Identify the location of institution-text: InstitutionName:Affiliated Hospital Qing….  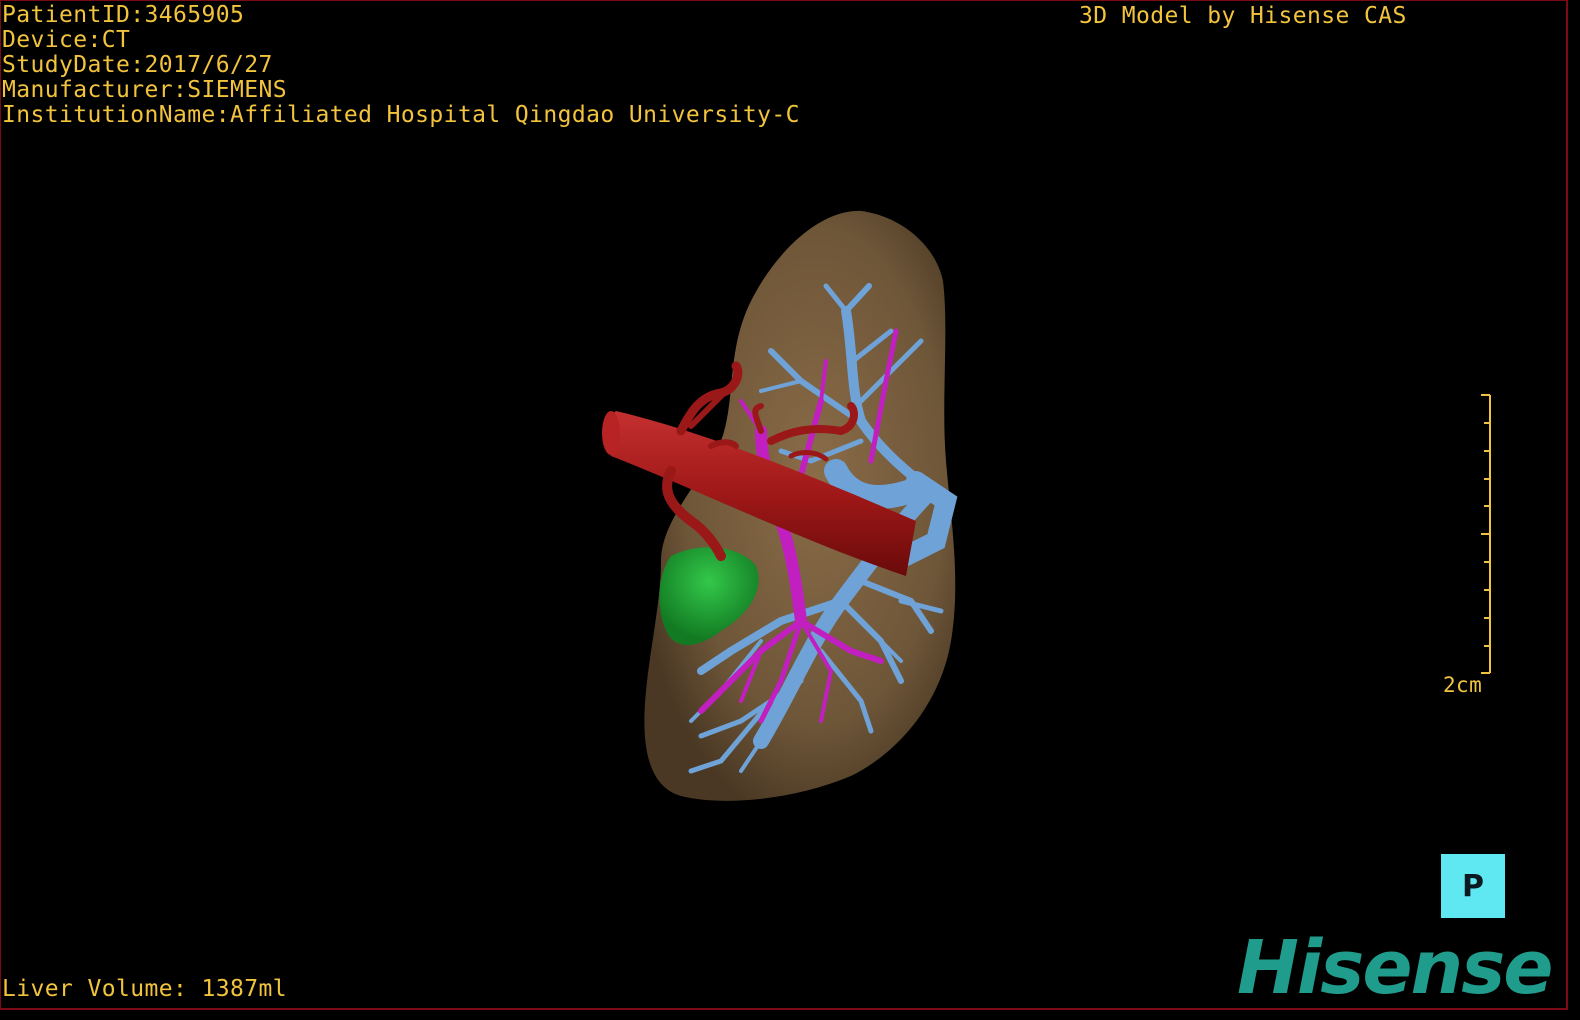
(401, 115).